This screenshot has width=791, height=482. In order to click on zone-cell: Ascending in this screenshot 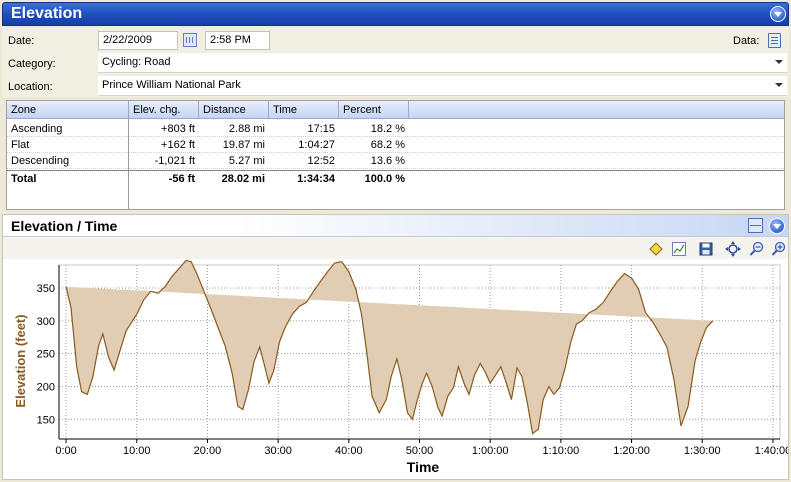, I will do `click(37, 129)`.